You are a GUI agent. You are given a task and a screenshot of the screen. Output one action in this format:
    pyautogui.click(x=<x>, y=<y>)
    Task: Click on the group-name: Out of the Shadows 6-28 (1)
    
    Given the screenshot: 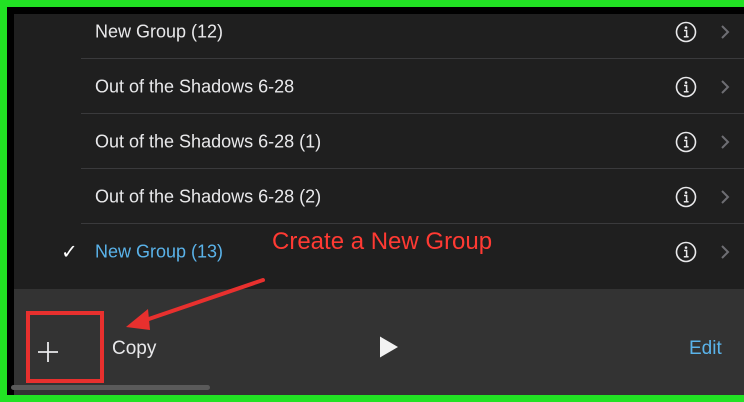 What is the action you would take?
    pyautogui.click(x=208, y=141)
    